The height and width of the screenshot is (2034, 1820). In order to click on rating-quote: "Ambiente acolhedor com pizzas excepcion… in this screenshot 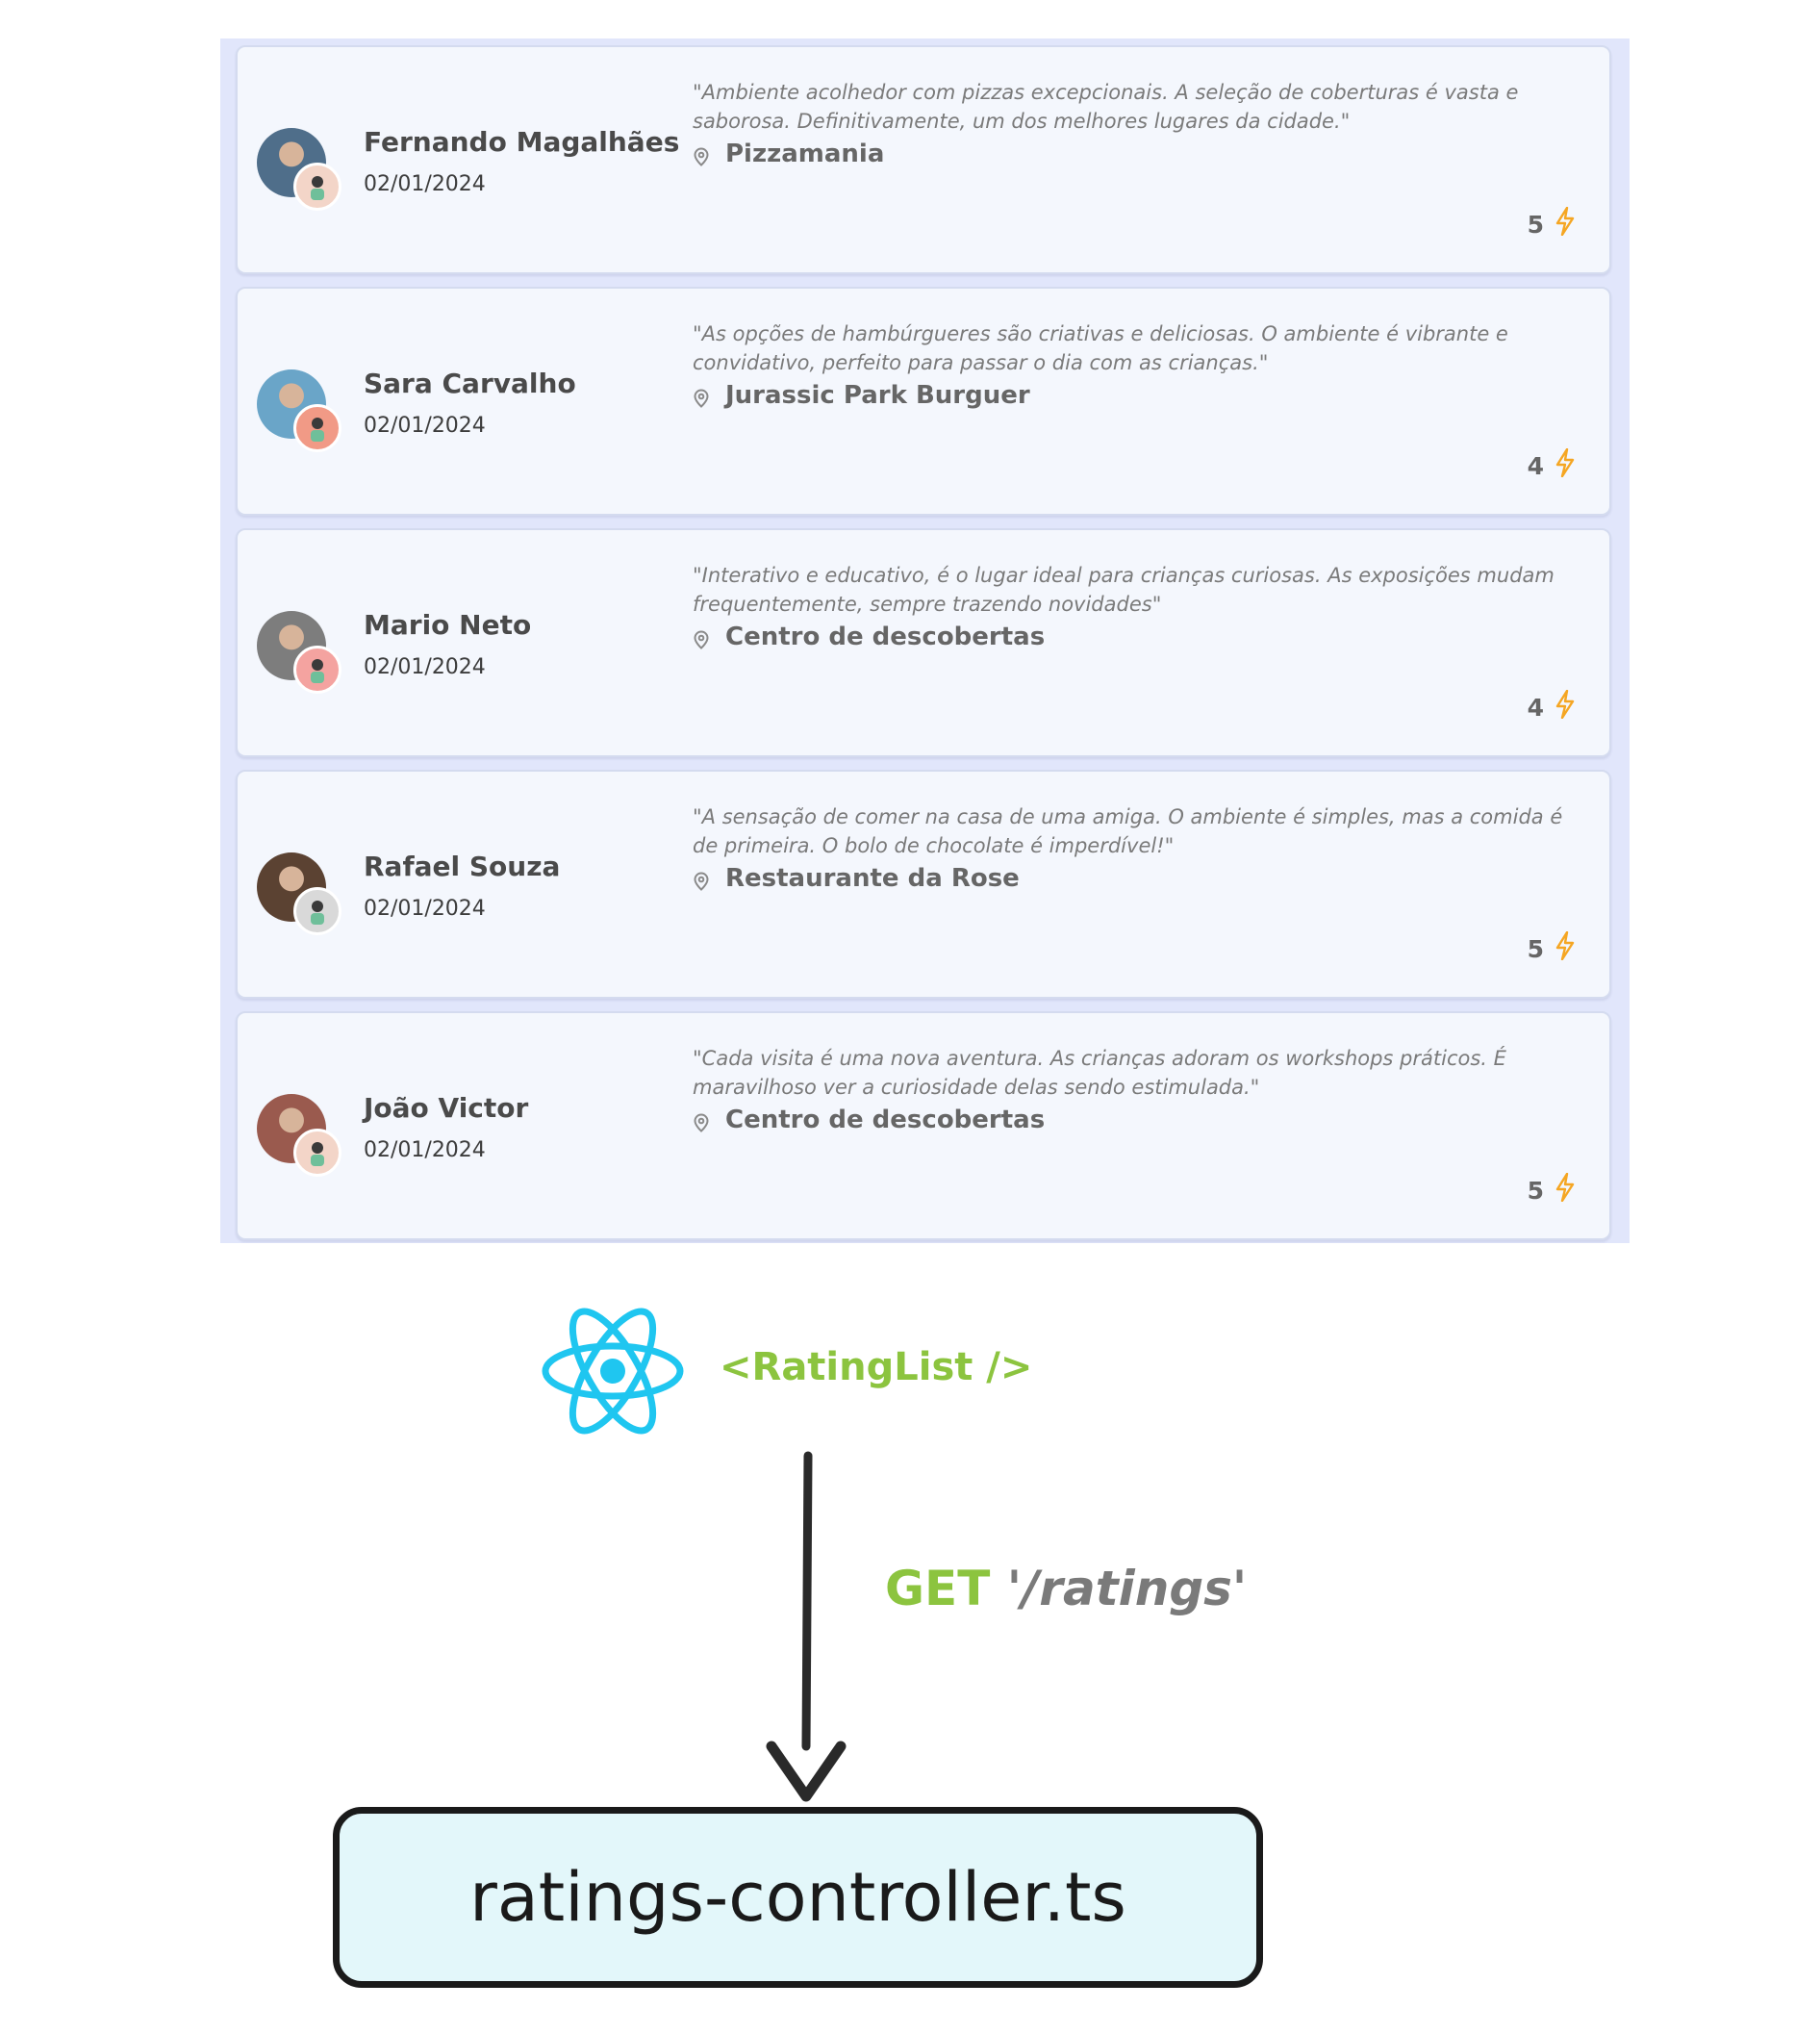, I will do `click(1106, 107)`.